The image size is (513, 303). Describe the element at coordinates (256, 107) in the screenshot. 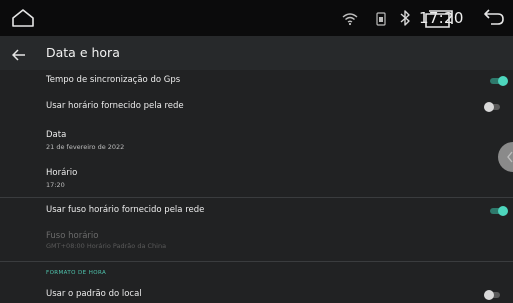

I see `setting-network-time: Usar horário fornecido pela rede` at that location.